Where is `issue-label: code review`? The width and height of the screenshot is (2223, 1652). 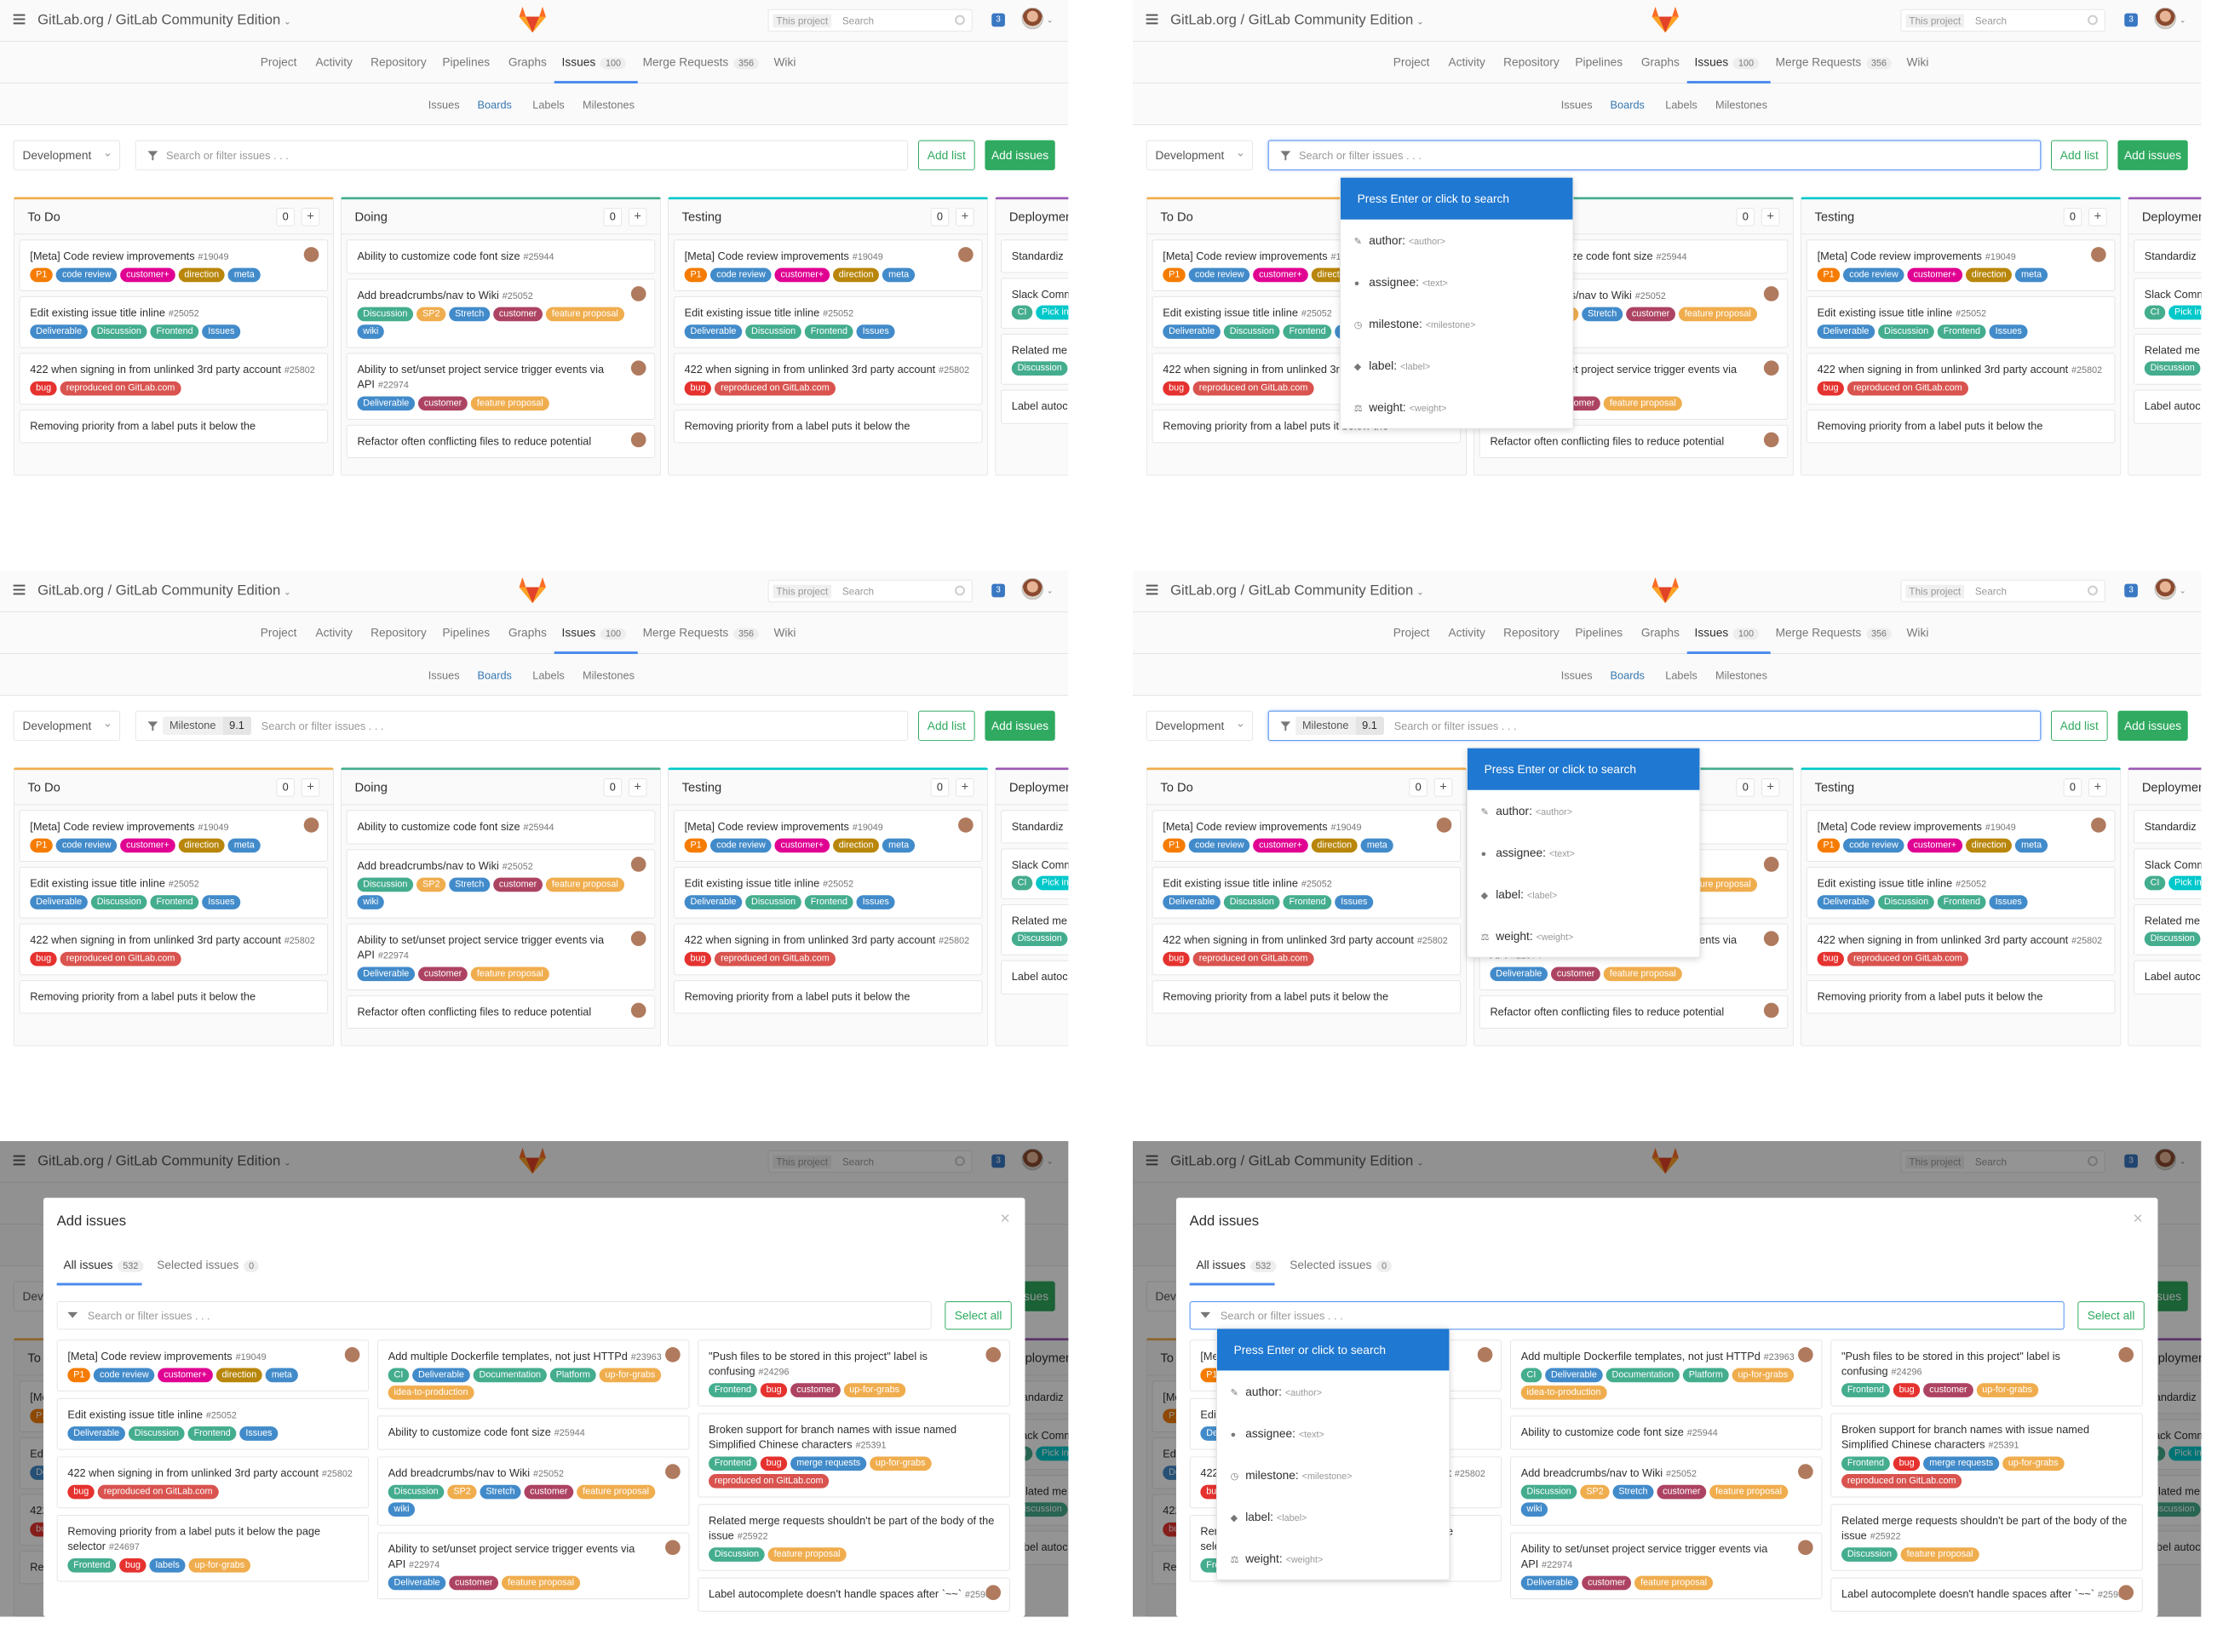 issue-label: code review is located at coordinates (1873, 845).